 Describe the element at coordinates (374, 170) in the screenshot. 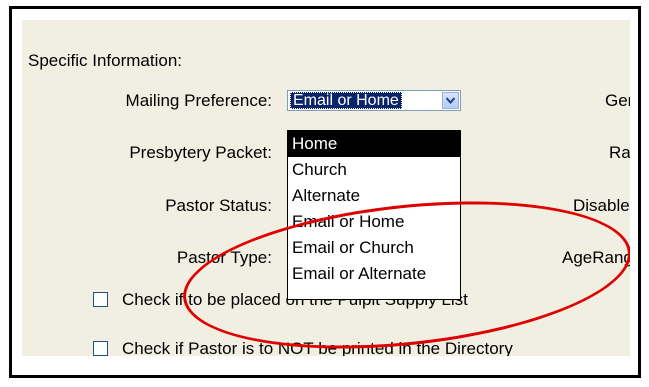

I see `dropdown-option-church: Church` at that location.